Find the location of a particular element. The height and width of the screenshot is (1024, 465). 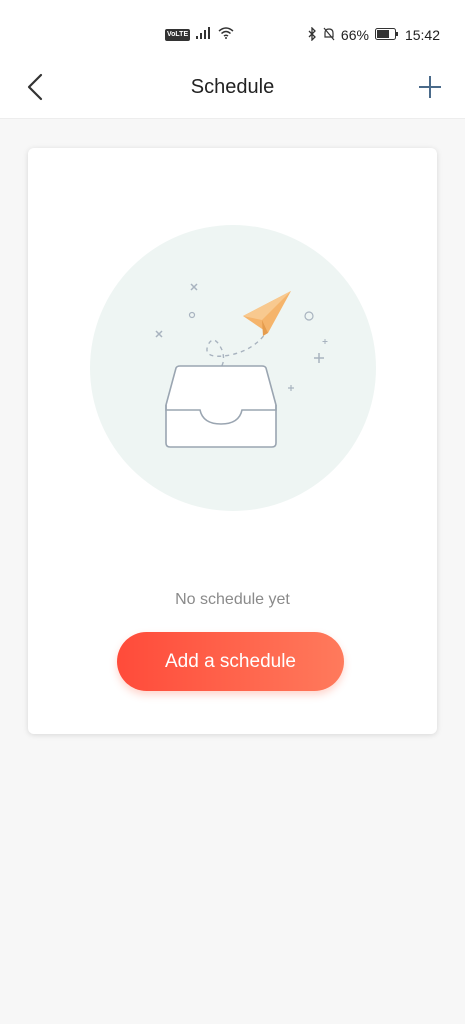

wifi-icon is located at coordinates (226, 35).